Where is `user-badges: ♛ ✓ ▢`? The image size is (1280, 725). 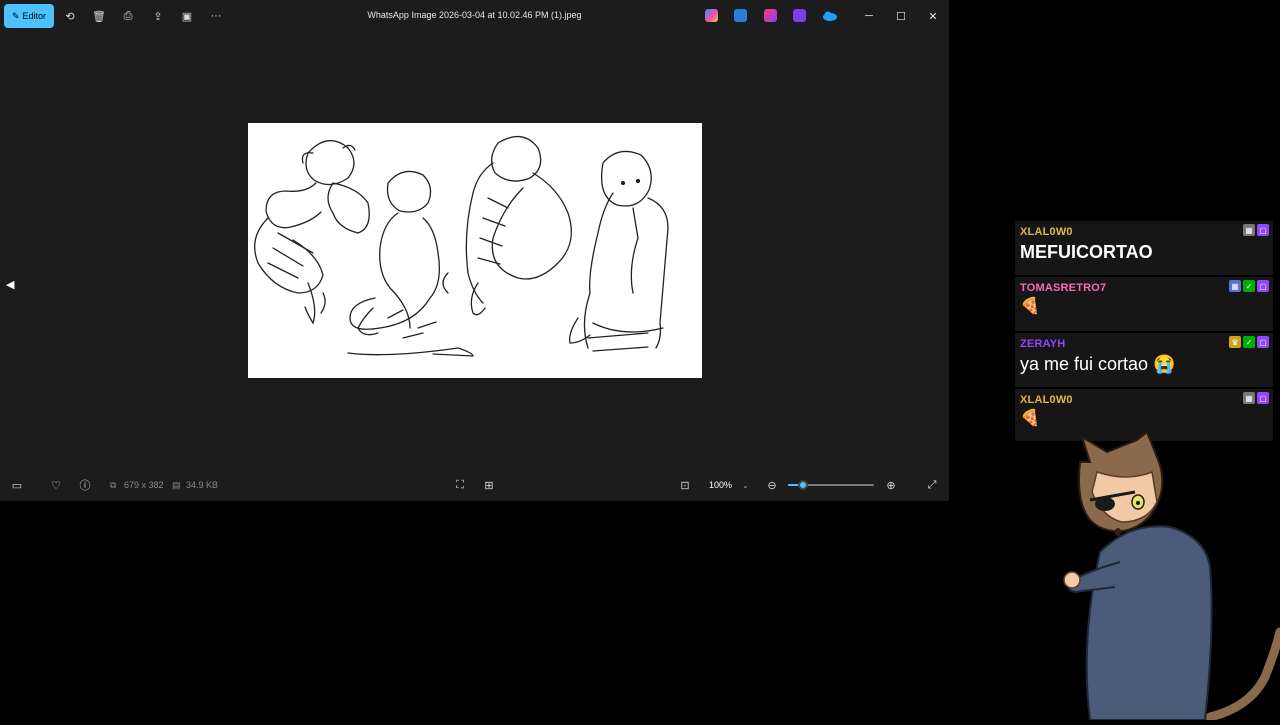
user-badges: ♛ ✓ ▢ is located at coordinates (1249, 342).